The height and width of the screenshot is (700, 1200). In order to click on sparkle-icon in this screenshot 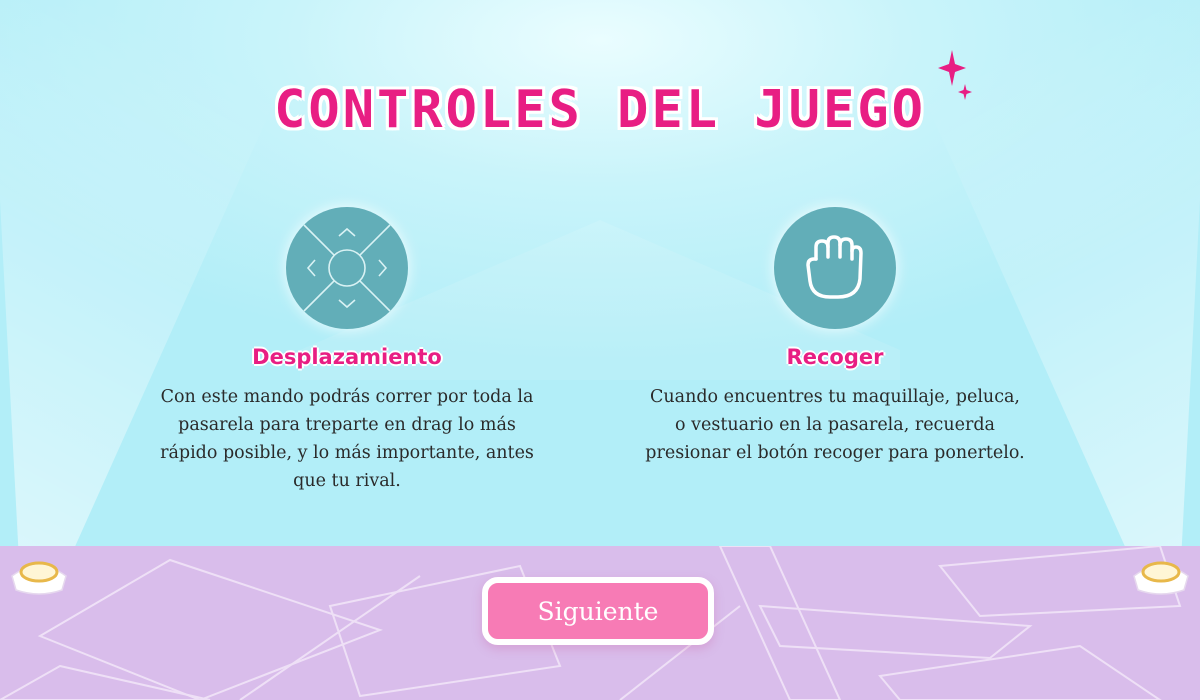, I will do `click(955, 75)`.